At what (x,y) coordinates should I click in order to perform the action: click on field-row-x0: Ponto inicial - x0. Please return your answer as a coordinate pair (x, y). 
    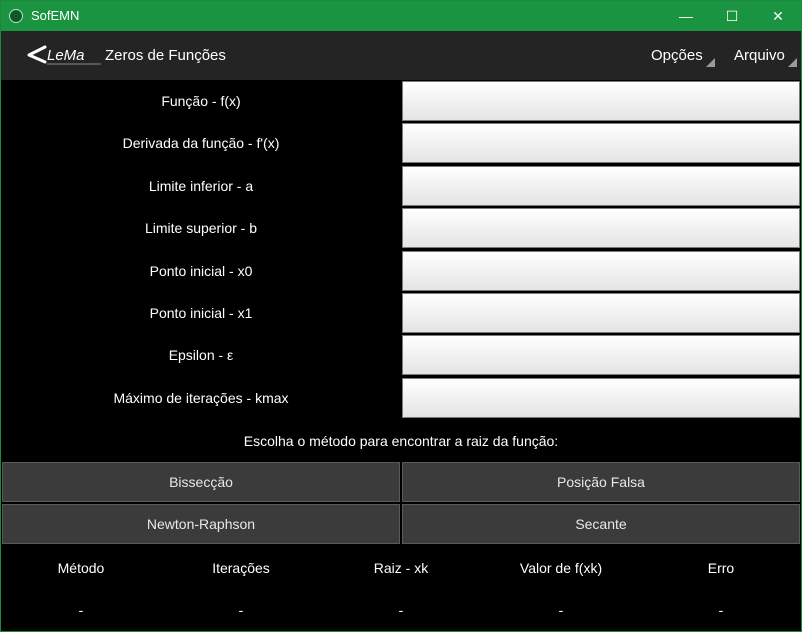
    Looking at the image, I should click on (401, 271).